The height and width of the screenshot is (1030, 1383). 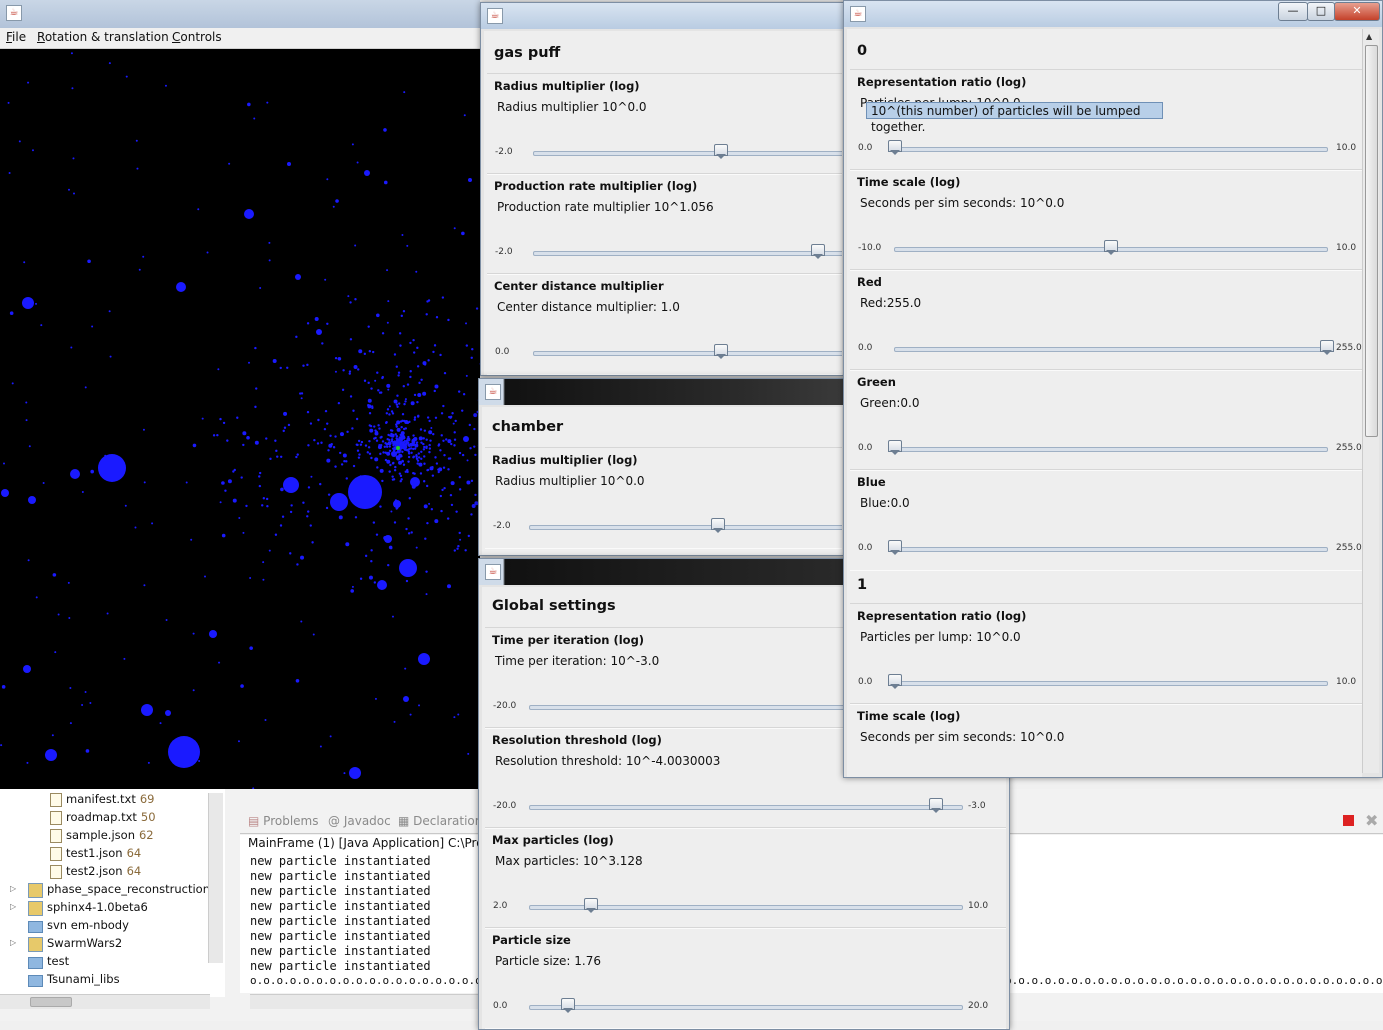 What do you see at coordinates (16, 37) in the screenshot?
I see `menu-file: File` at bounding box center [16, 37].